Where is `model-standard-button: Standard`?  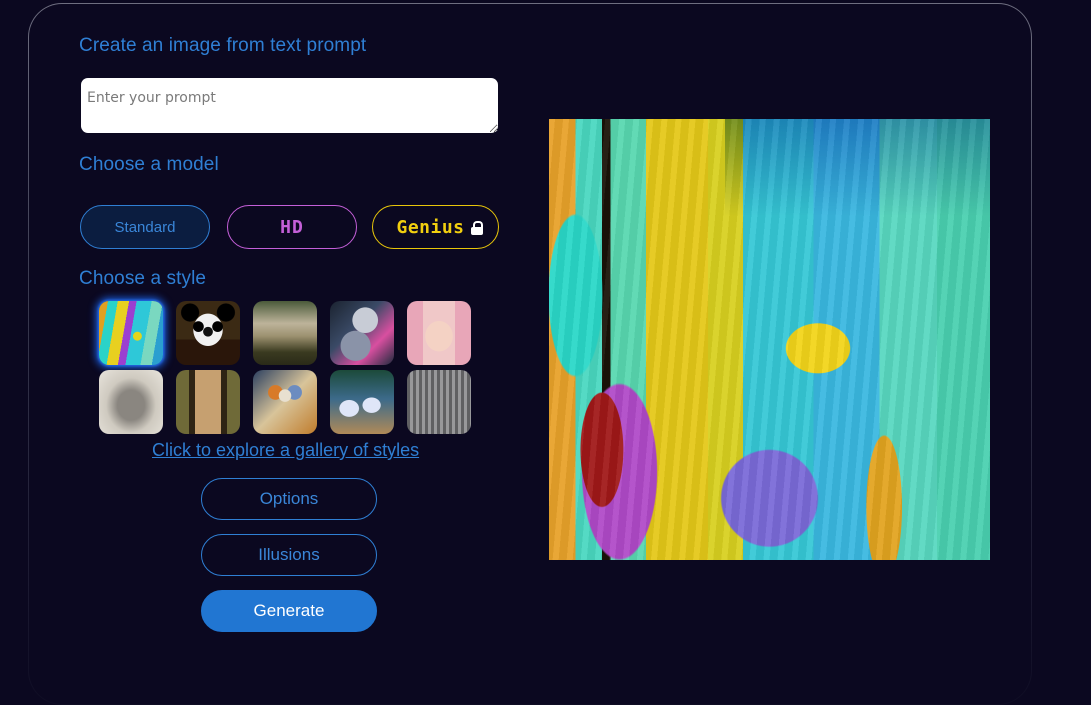 model-standard-button: Standard is located at coordinates (145, 227).